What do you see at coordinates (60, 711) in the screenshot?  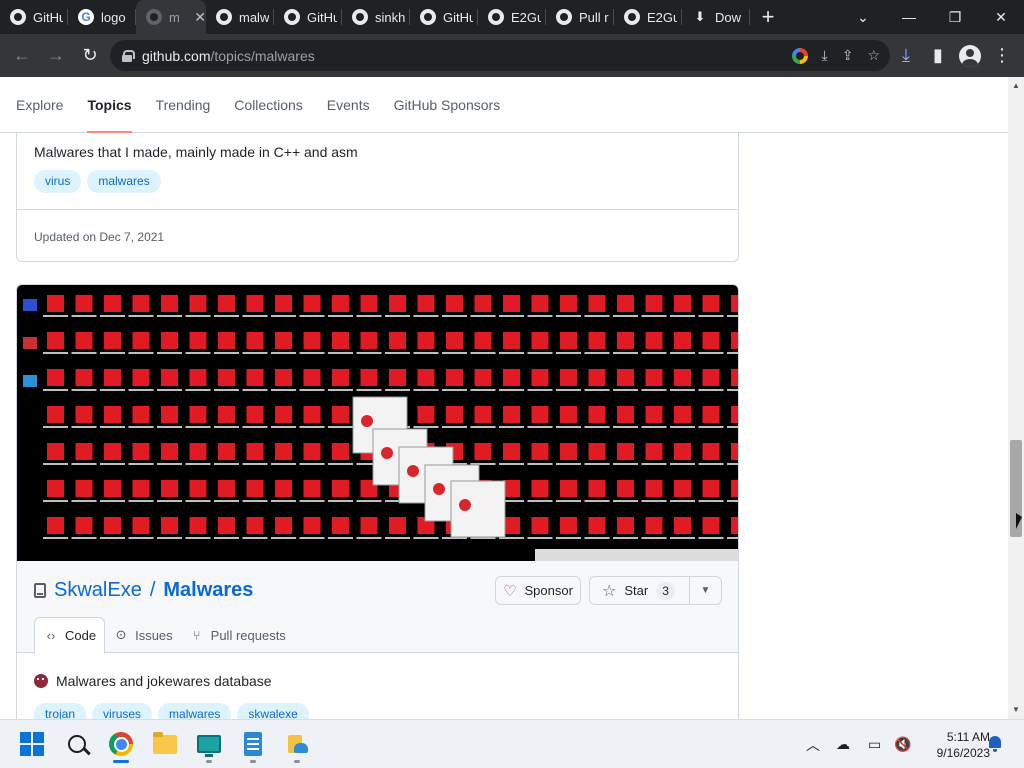 I see `topic-tag: trojan` at bounding box center [60, 711].